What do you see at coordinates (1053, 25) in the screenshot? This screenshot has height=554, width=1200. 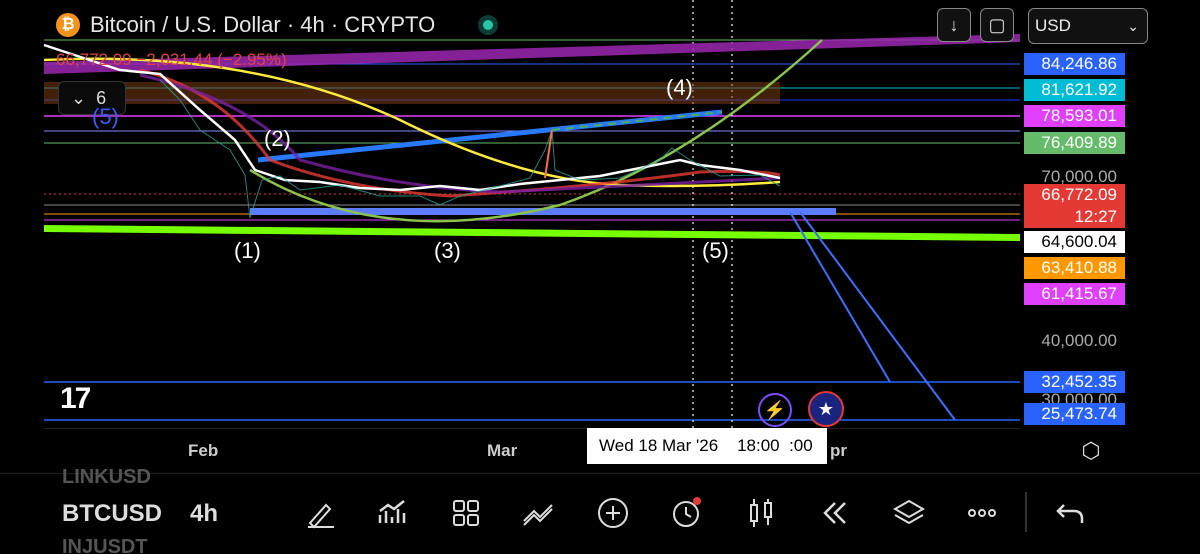 I see `currency-value: USD` at bounding box center [1053, 25].